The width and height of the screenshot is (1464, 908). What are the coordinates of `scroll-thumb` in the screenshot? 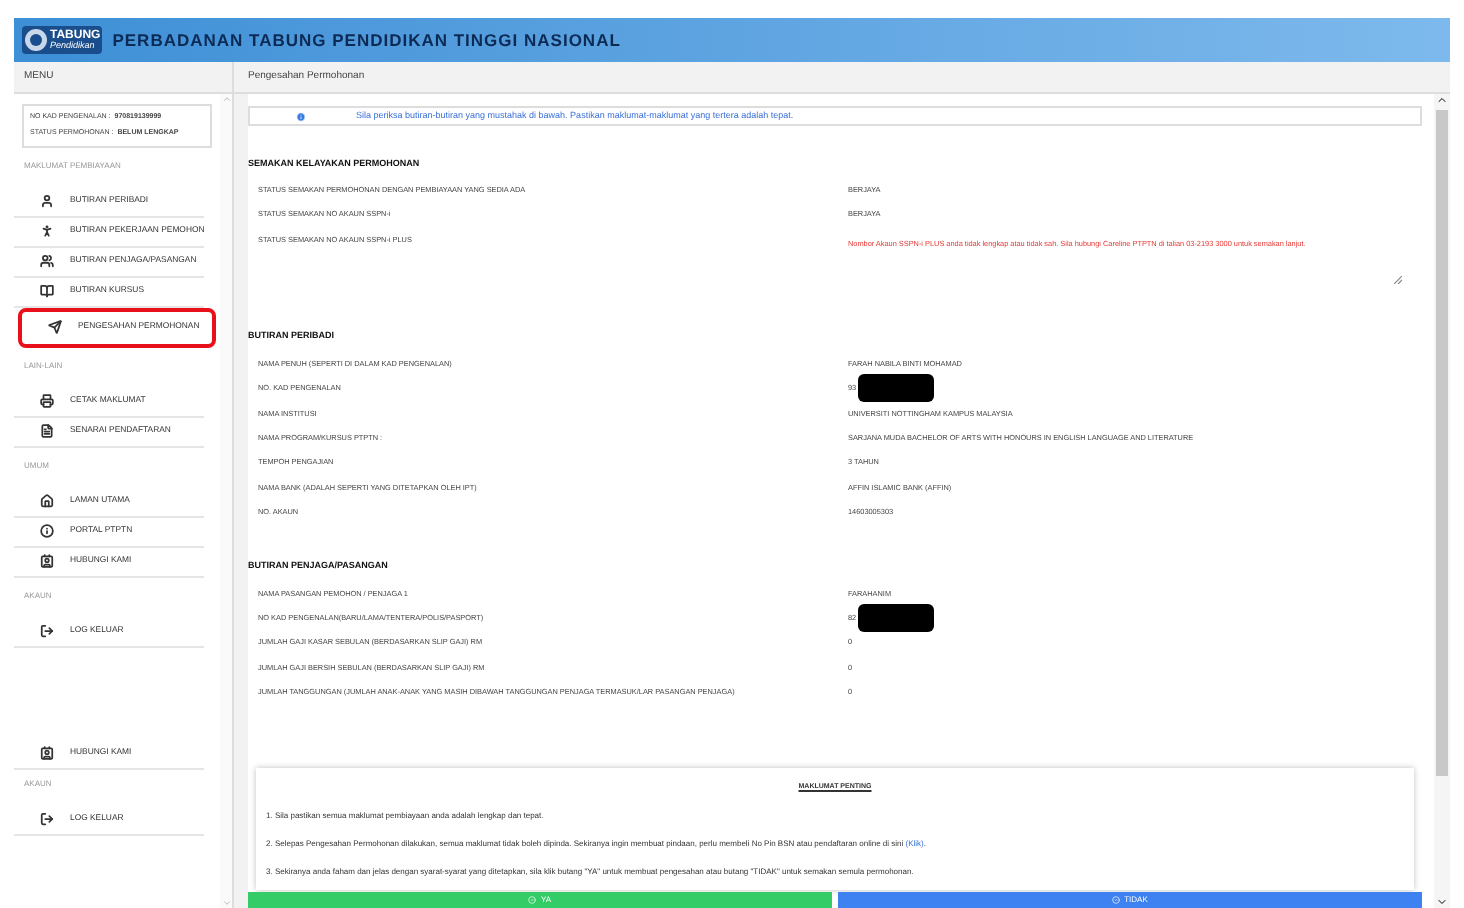 It's located at (1442, 443).